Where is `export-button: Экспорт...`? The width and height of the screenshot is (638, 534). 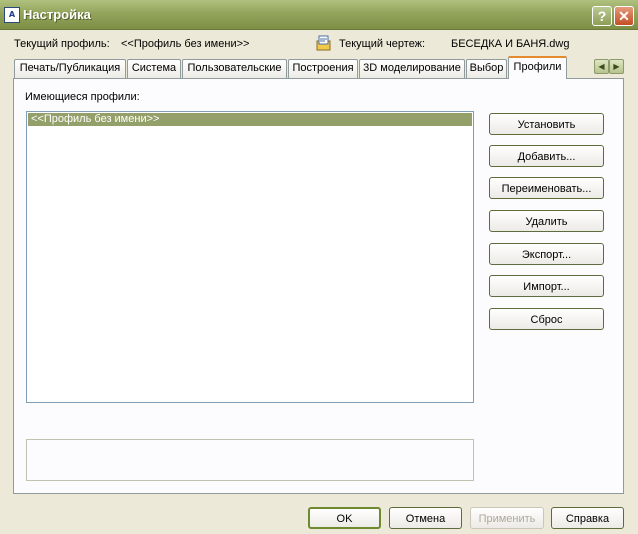 export-button: Экспорт... is located at coordinates (546, 254).